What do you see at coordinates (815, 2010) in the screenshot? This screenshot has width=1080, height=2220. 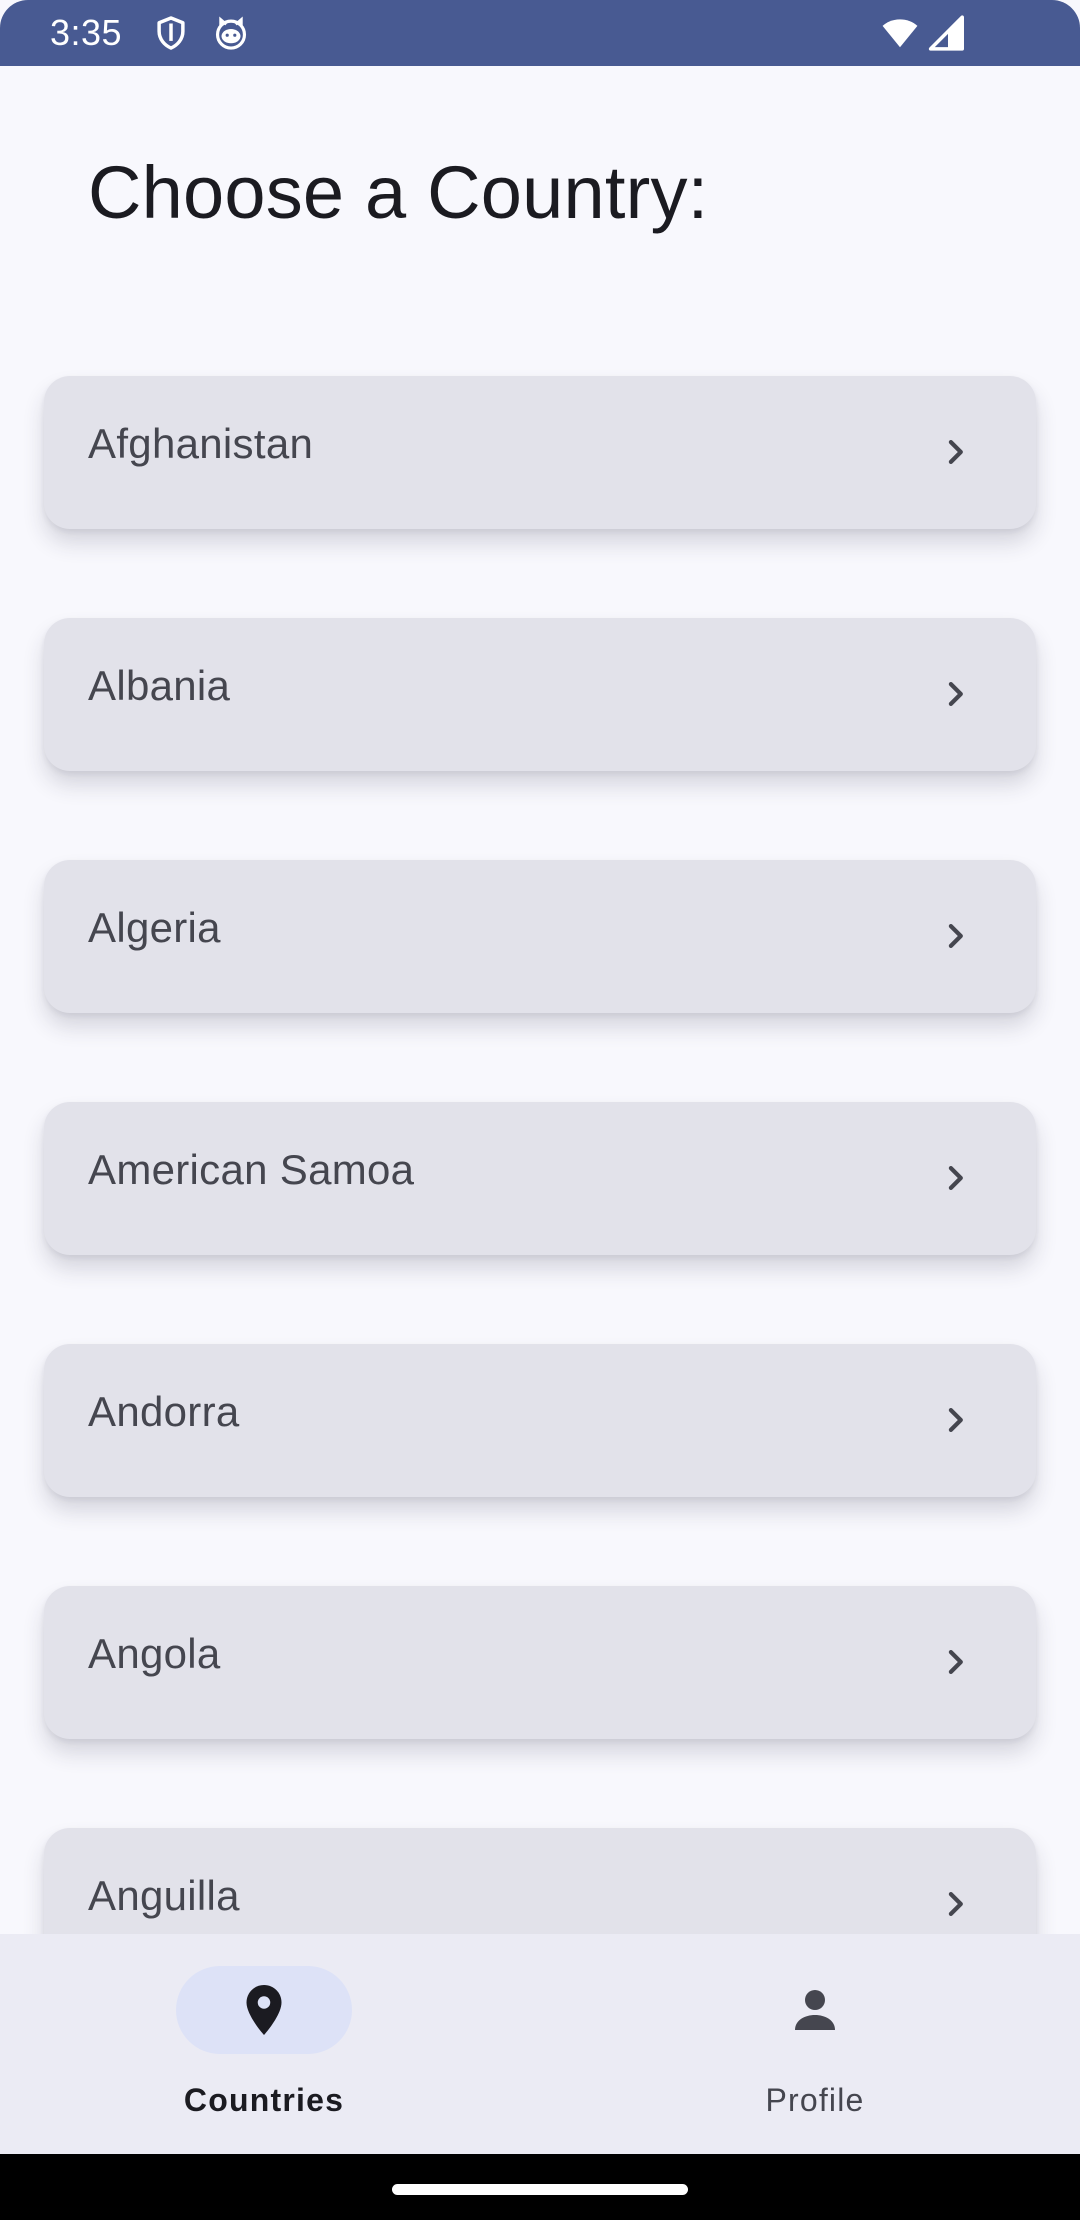 I see `person-icon` at bounding box center [815, 2010].